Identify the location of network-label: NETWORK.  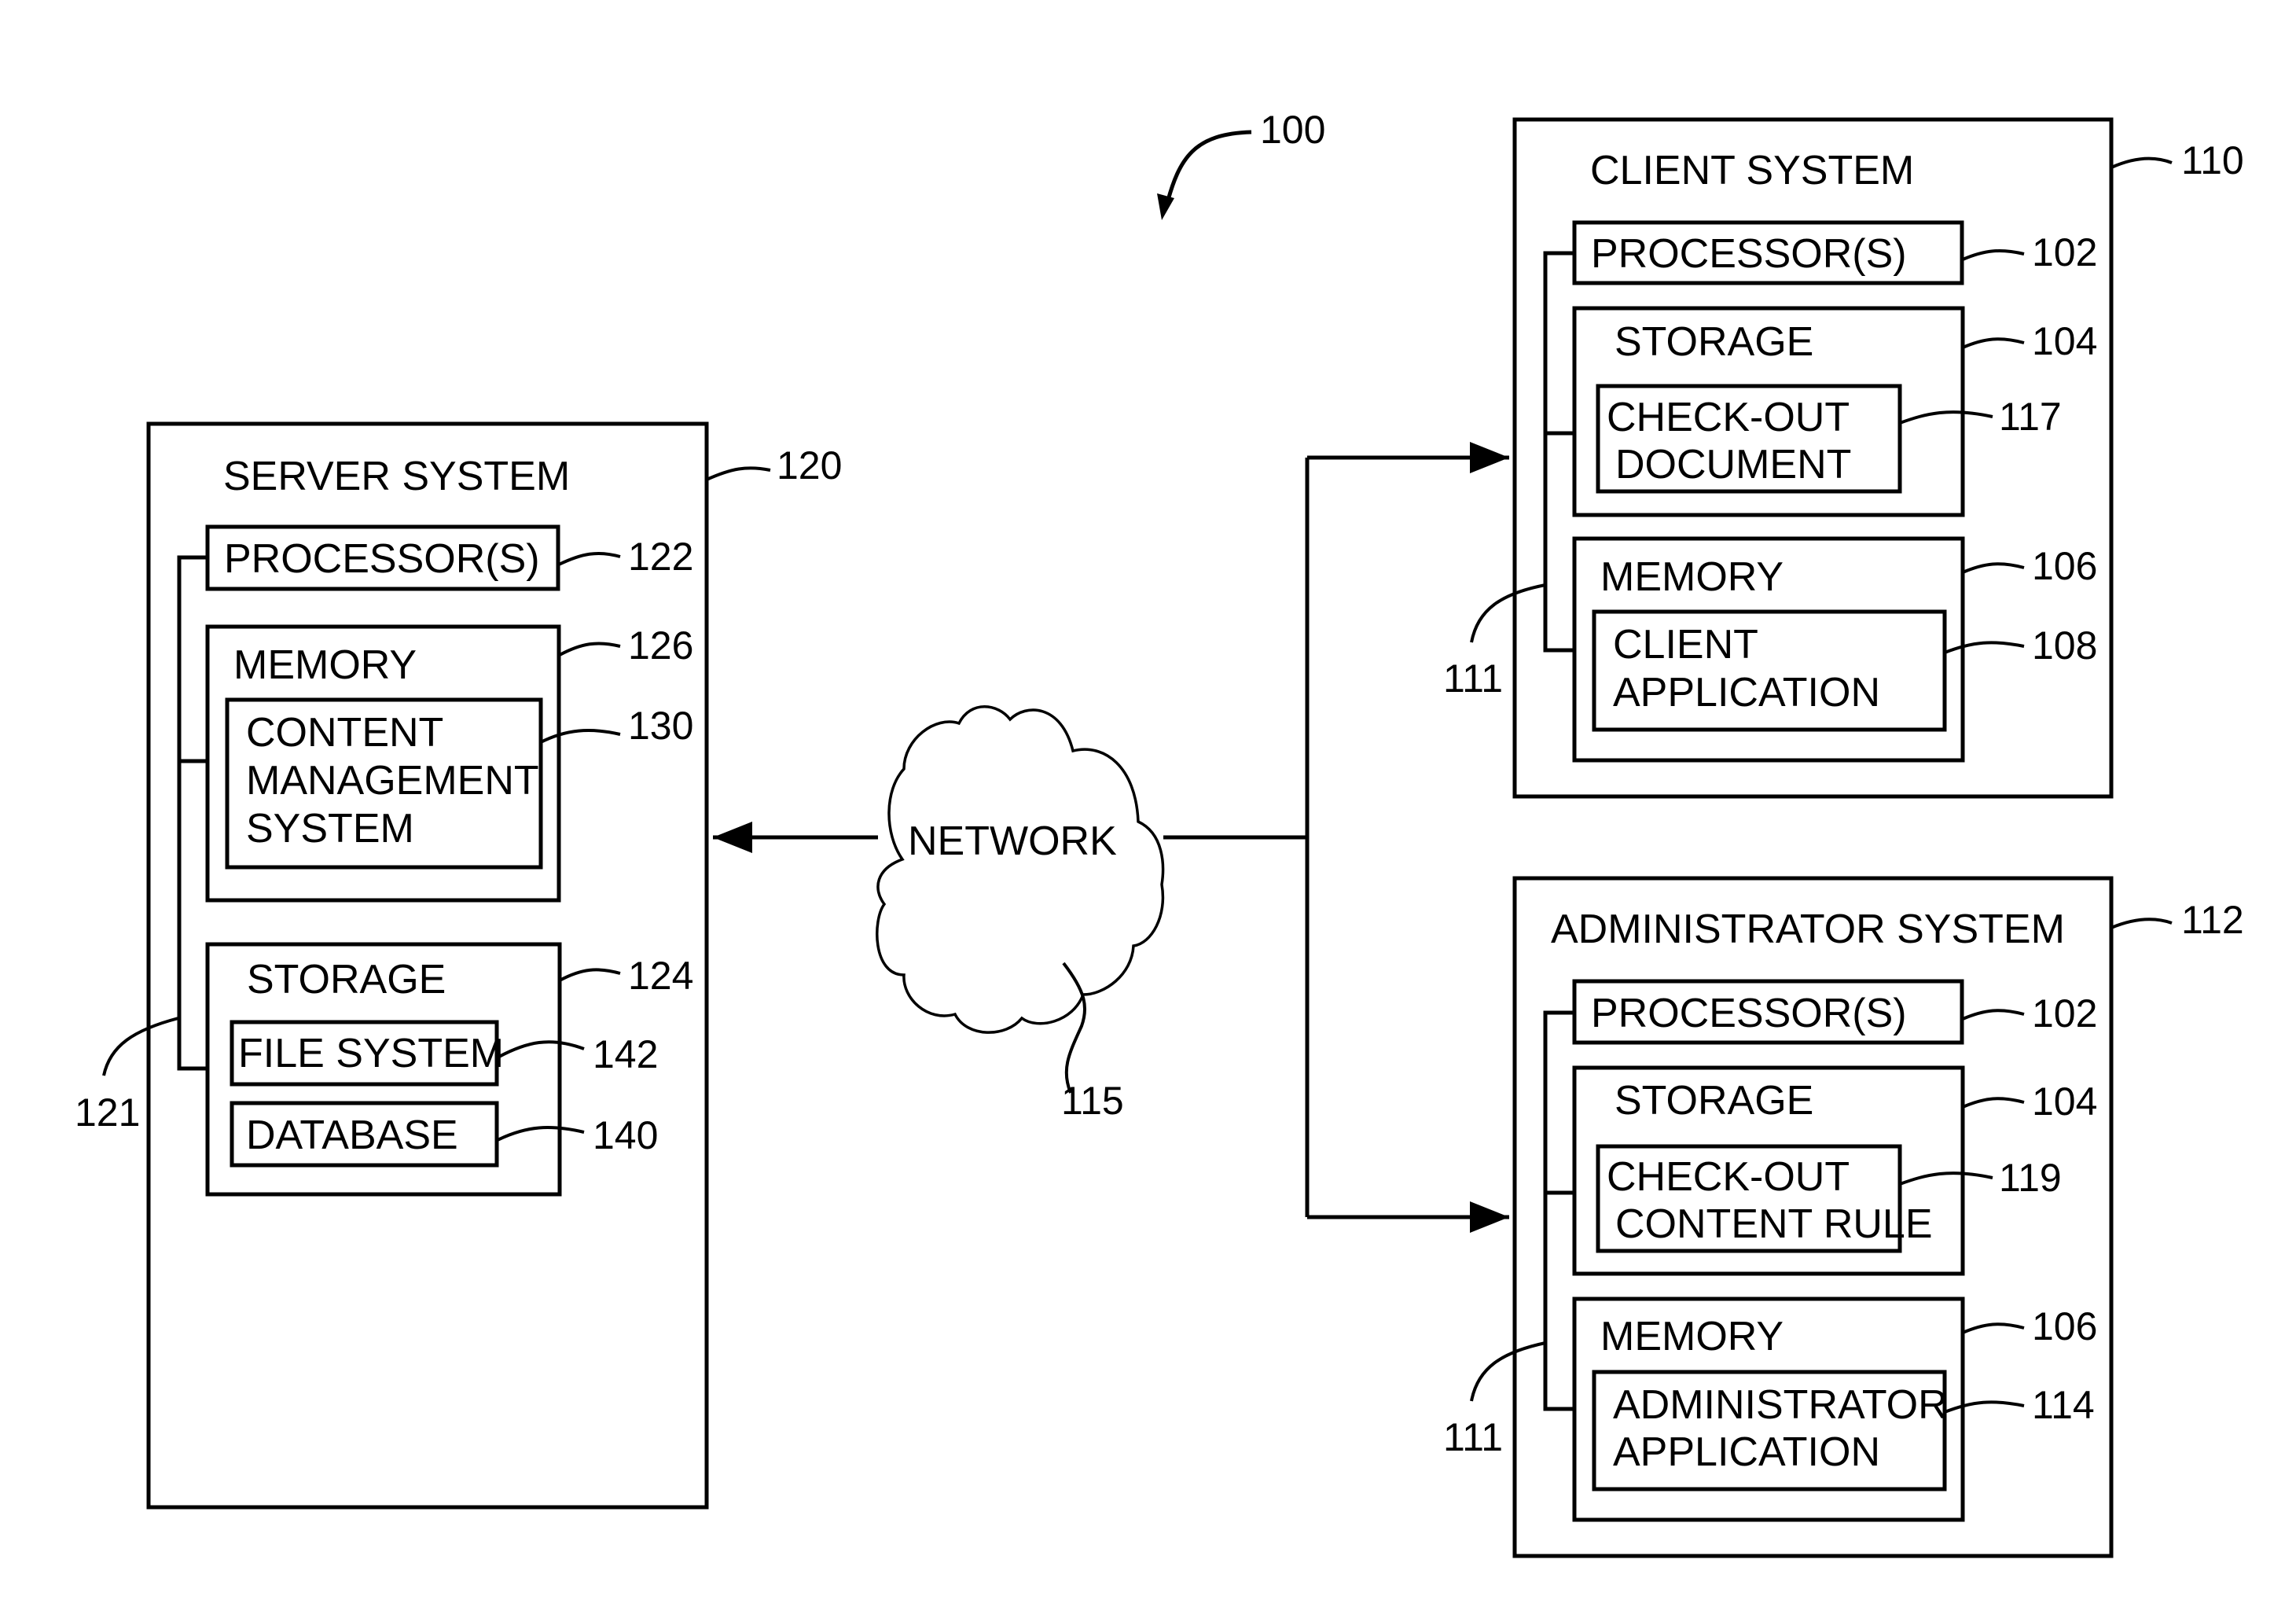
(1013, 841).